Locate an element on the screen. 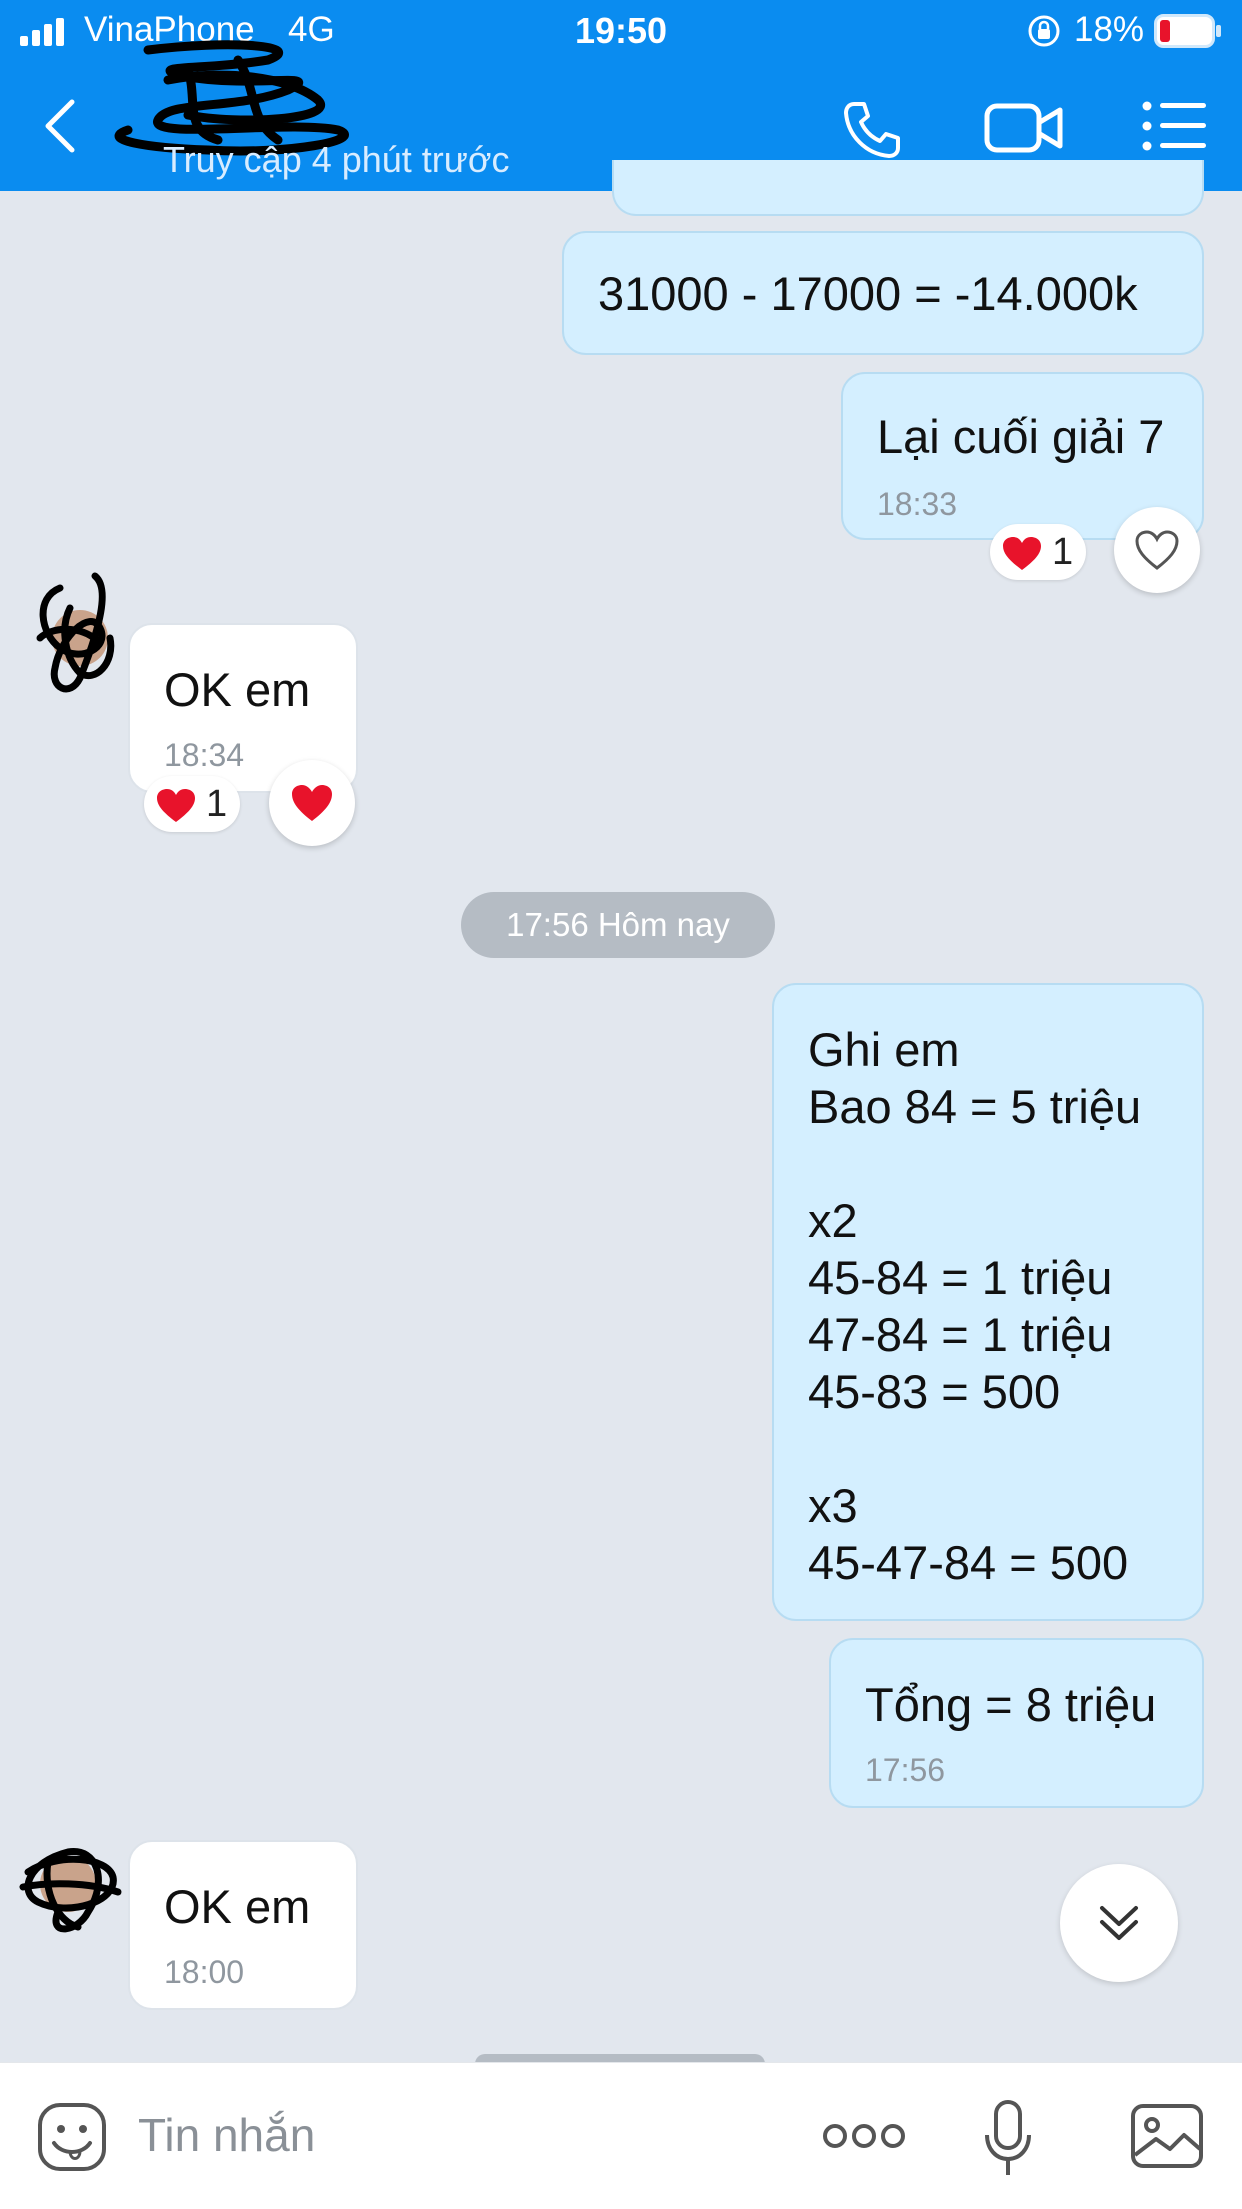 This screenshot has height=2209, width=1242. message-bubble-outgoing: Tổng = 8 triệu 17:56 is located at coordinates (1016, 1723).